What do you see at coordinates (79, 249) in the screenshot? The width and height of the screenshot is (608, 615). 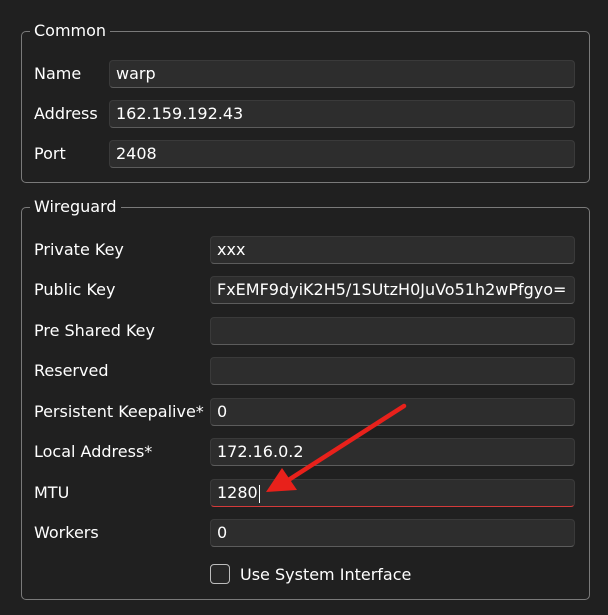 I see `private-key-label: Private Key` at bounding box center [79, 249].